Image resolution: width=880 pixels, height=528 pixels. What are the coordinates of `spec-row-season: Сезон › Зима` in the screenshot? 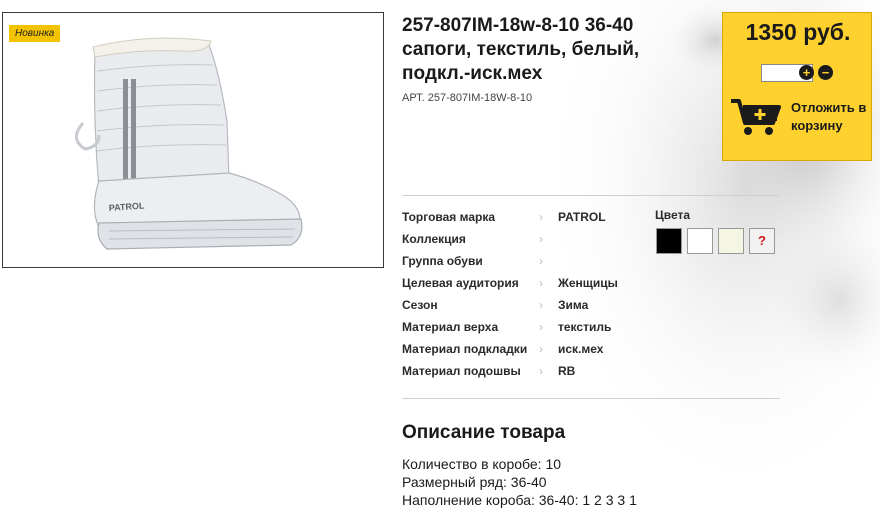 It's located at (522, 307).